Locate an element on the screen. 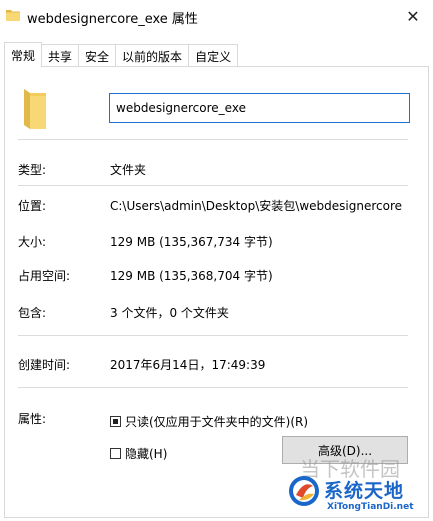 This screenshot has width=433, height=521. hidden-checkbox is located at coordinates (115, 453).